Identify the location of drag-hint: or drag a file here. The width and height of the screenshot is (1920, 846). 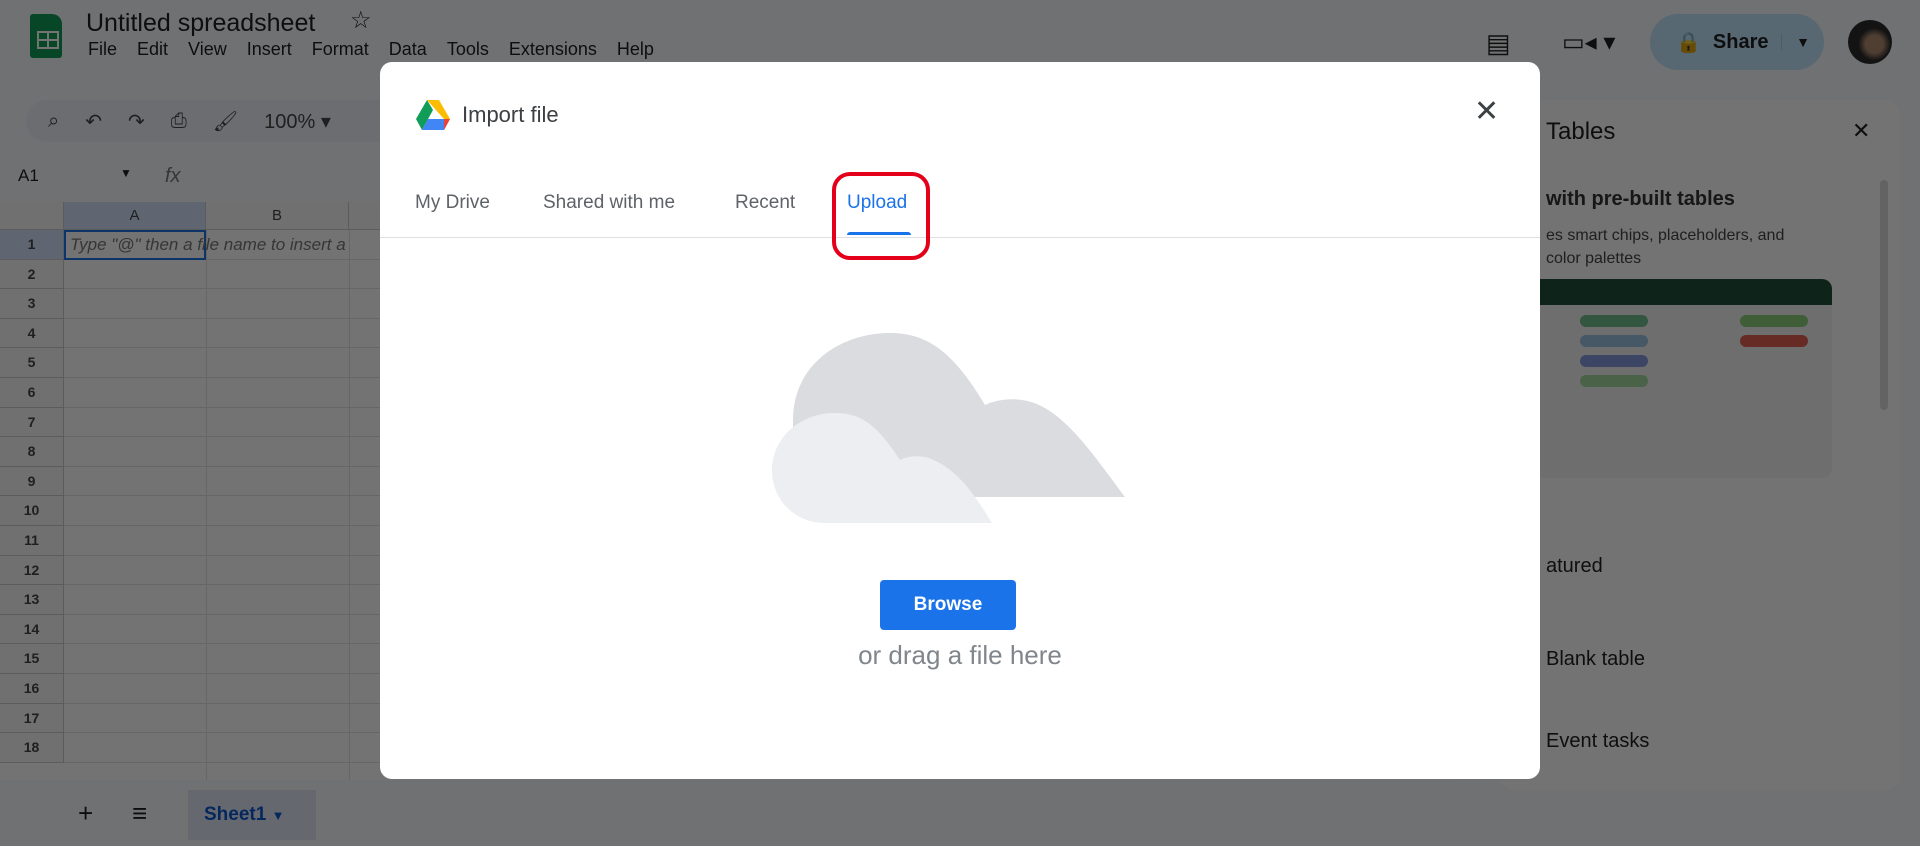
(960, 655).